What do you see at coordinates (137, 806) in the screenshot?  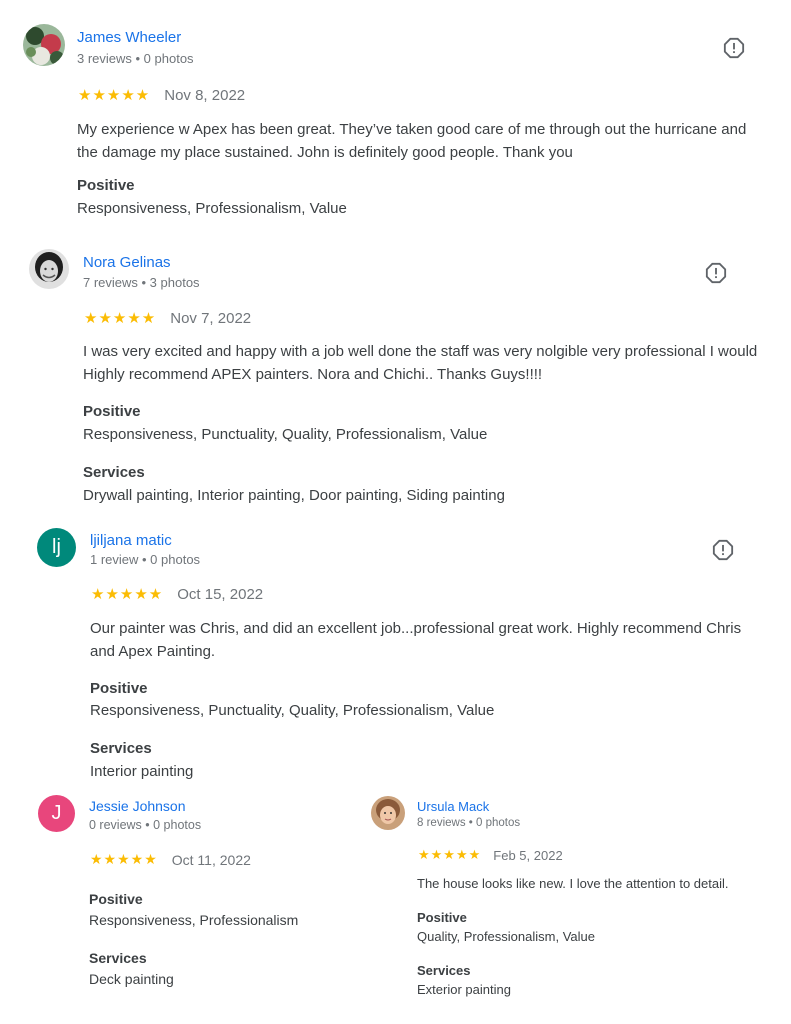 I see `reviewer-name: Jessie Johnson` at bounding box center [137, 806].